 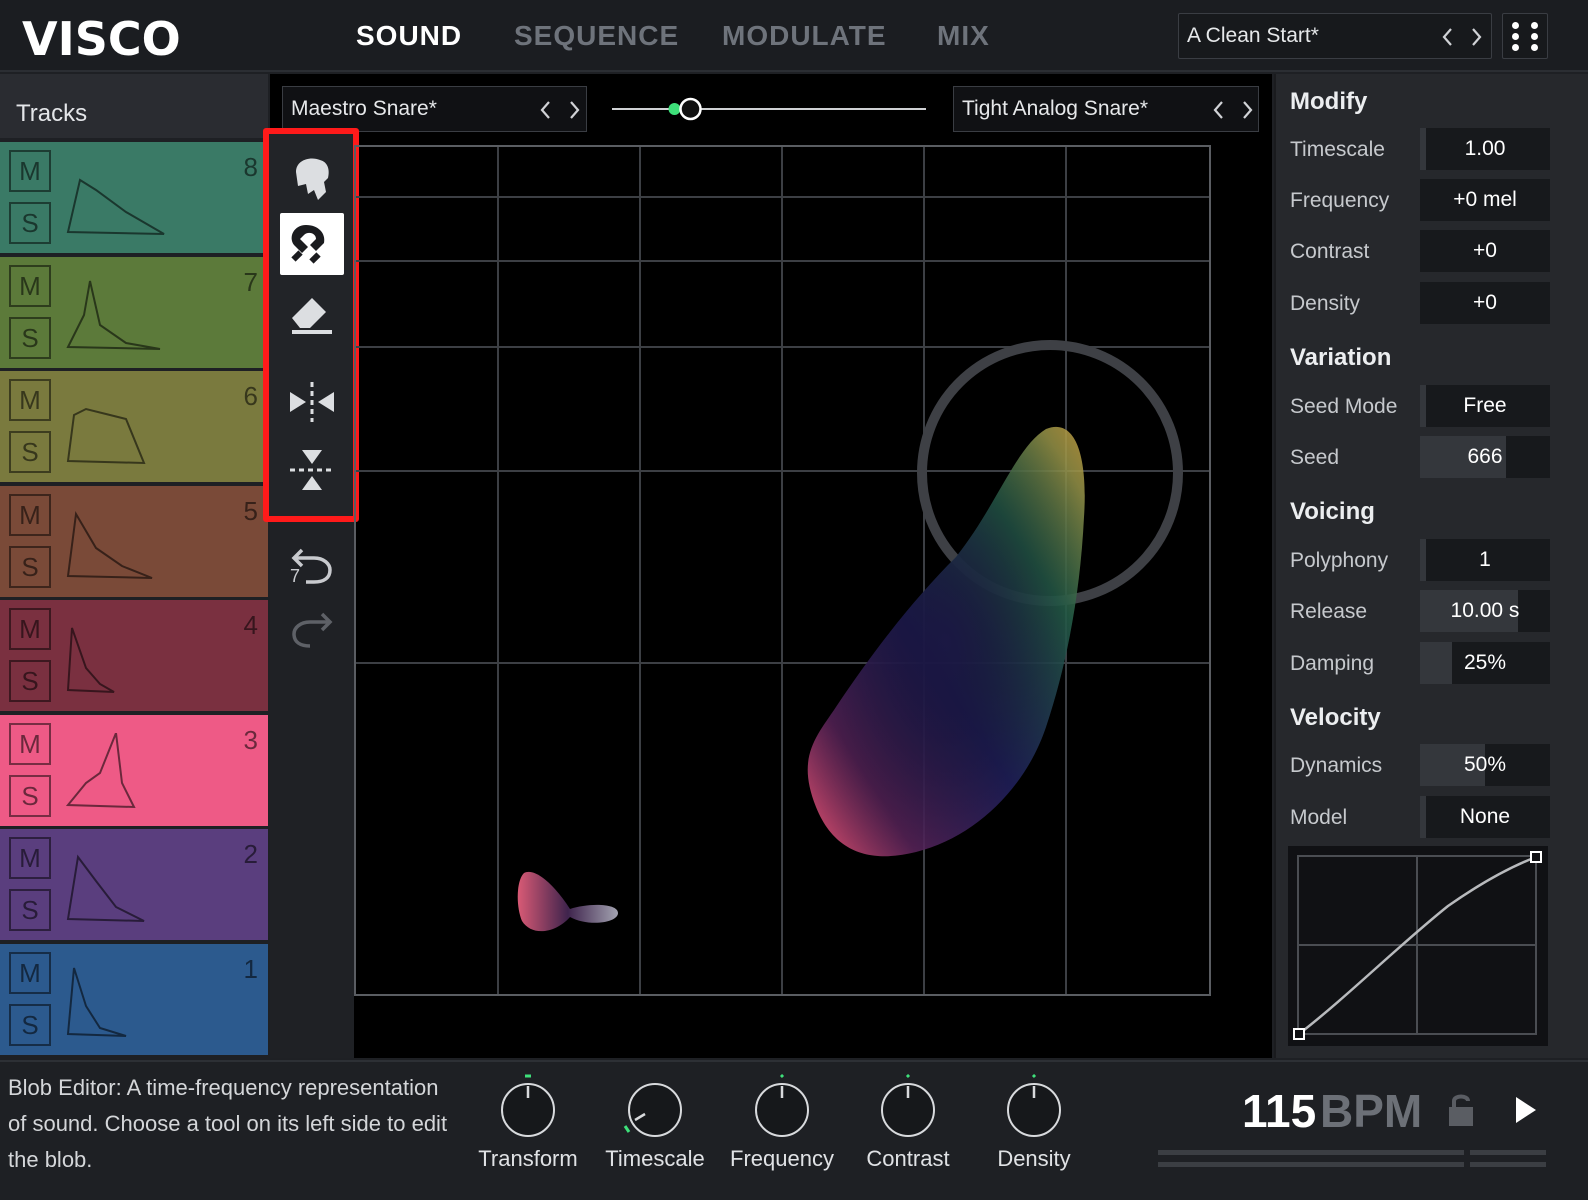 I want to click on release-label: Release, so click(x=1329, y=611).